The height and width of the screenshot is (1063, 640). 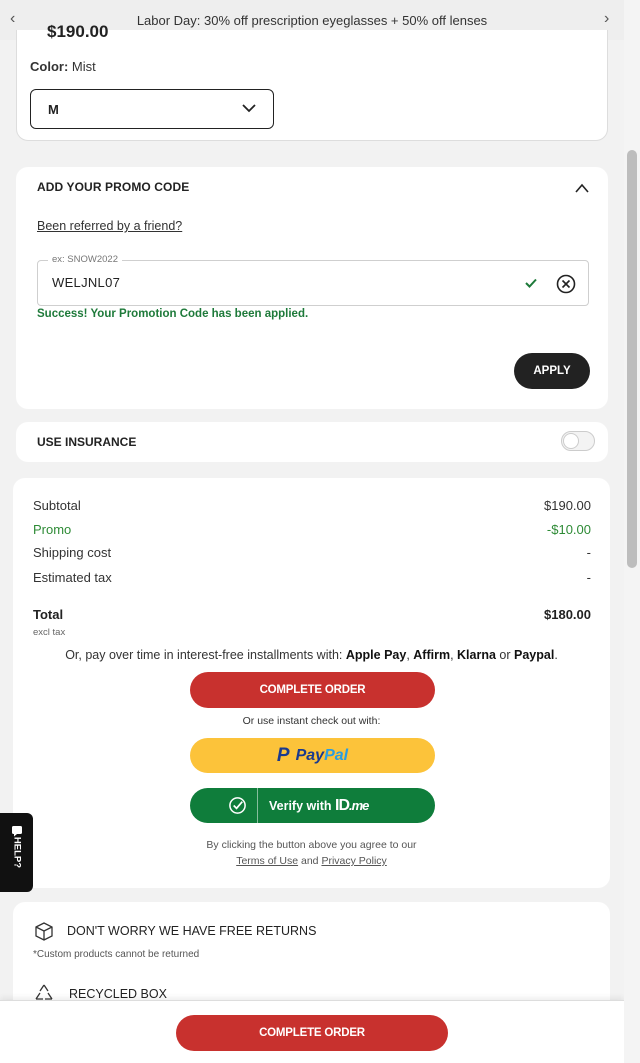 What do you see at coordinates (312, 81) in the screenshot?
I see `product-card: $190.00 Color: Mist M` at bounding box center [312, 81].